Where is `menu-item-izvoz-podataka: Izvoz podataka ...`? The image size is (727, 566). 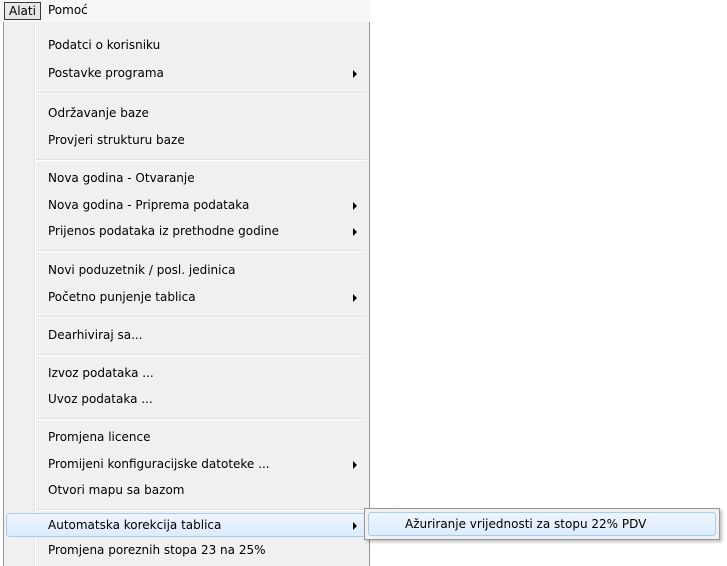
menu-item-izvoz-podataka: Izvoz podataka ... is located at coordinates (186, 373).